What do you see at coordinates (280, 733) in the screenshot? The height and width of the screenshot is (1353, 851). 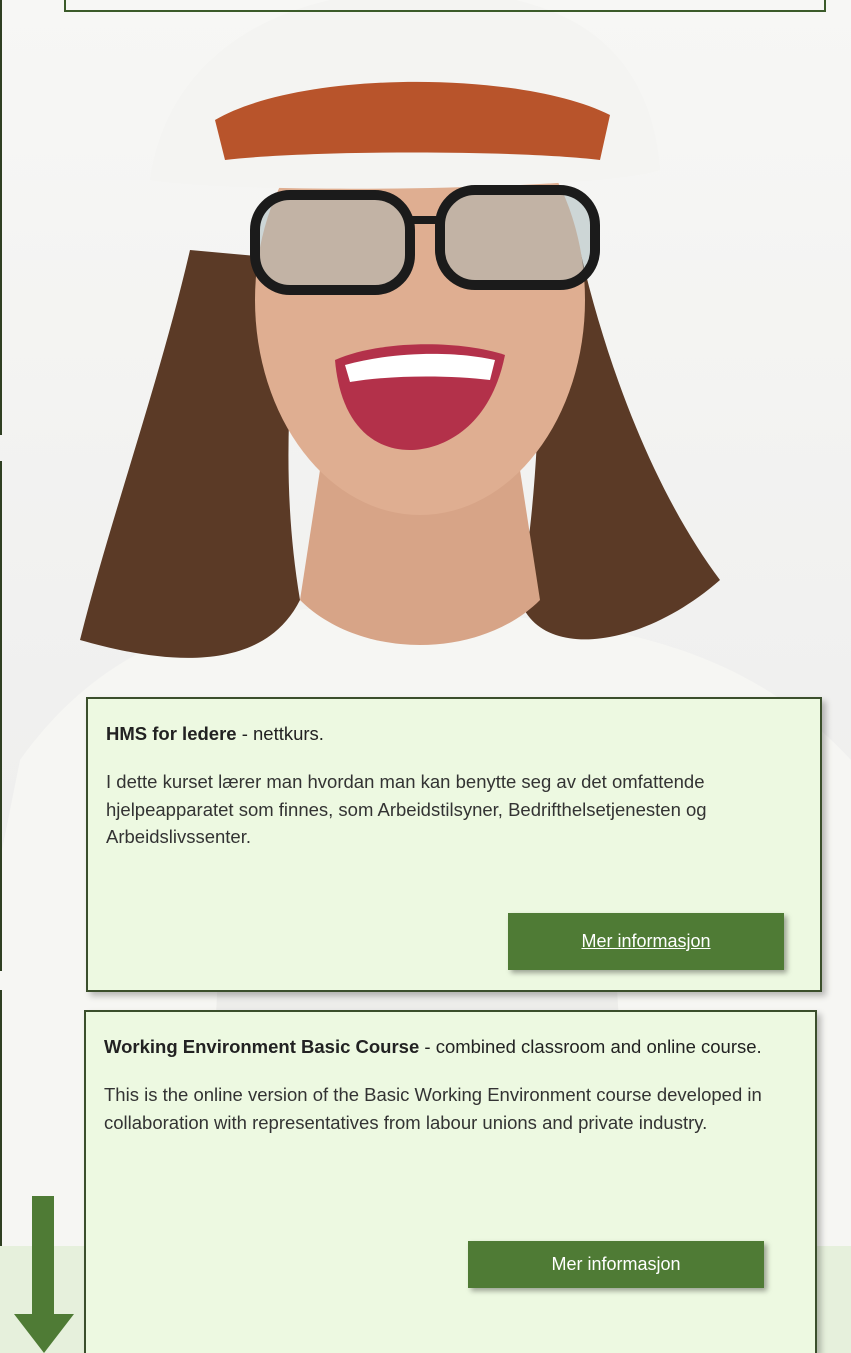 I see `course-title-subtitle: - nettkurs.` at bounding box center [280, 733].